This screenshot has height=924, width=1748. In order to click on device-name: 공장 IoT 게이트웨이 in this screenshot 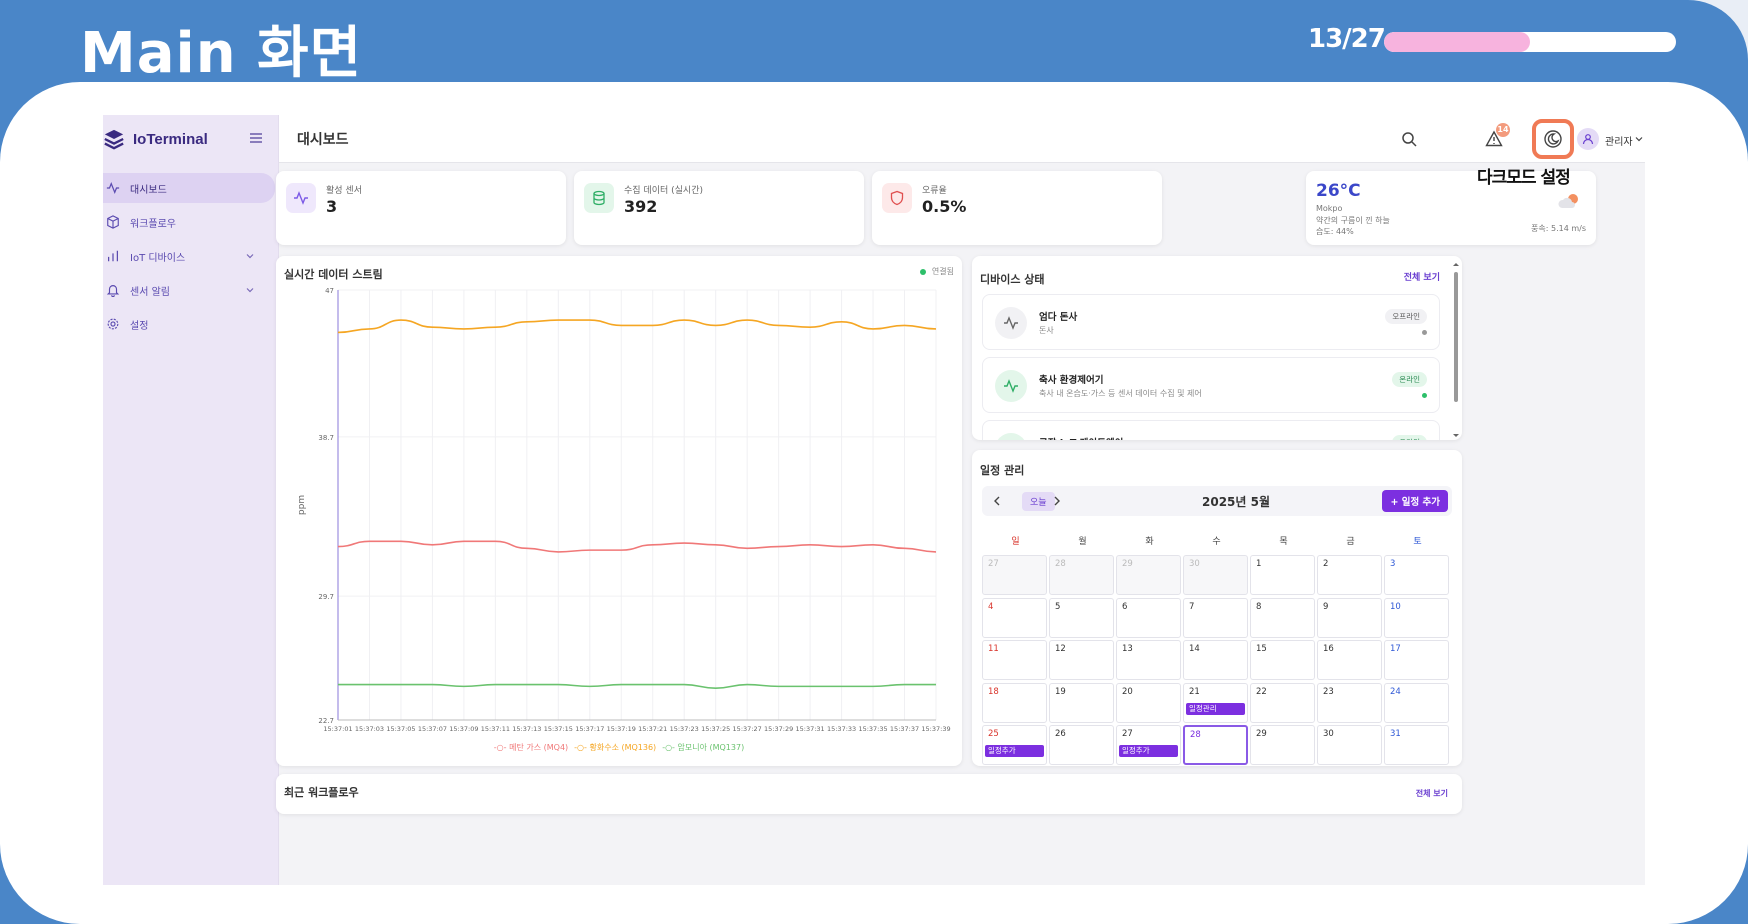, I will do `click(1081, 437)`.